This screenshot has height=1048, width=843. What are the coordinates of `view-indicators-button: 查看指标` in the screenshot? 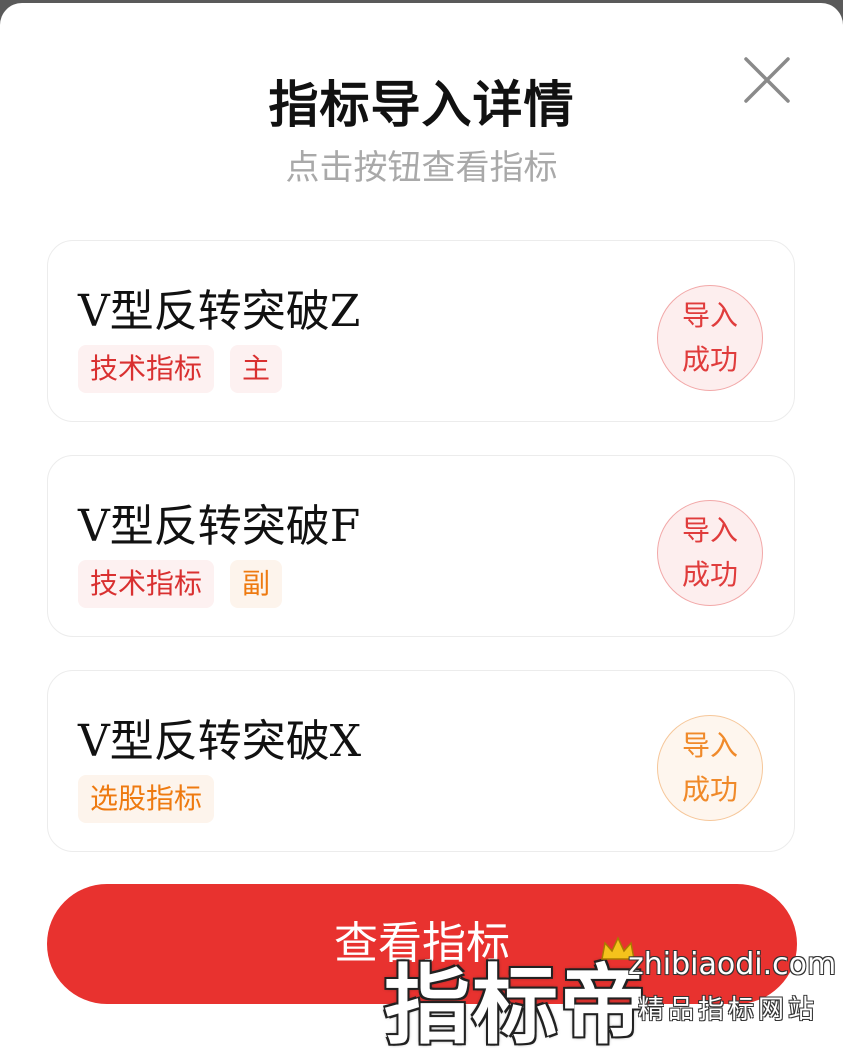 It's located at (422, 944).